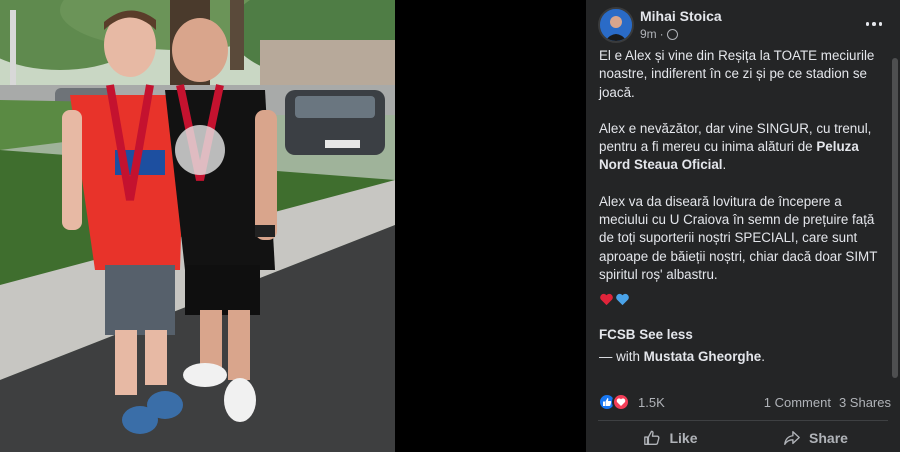 The width and height of the screenshot is (900, 452). I want to click on post-header: Mihai Stoica 9m ·, so click(743, 26).